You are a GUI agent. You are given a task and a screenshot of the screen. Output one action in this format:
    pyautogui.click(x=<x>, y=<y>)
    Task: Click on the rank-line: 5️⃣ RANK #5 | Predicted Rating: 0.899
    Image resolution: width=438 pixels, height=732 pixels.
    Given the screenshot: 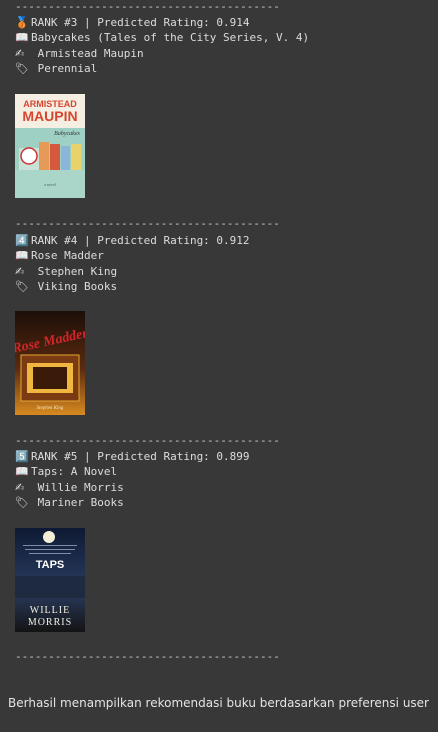 What is the action you would take?
    pyautogui.click(x=132, y=456)
    